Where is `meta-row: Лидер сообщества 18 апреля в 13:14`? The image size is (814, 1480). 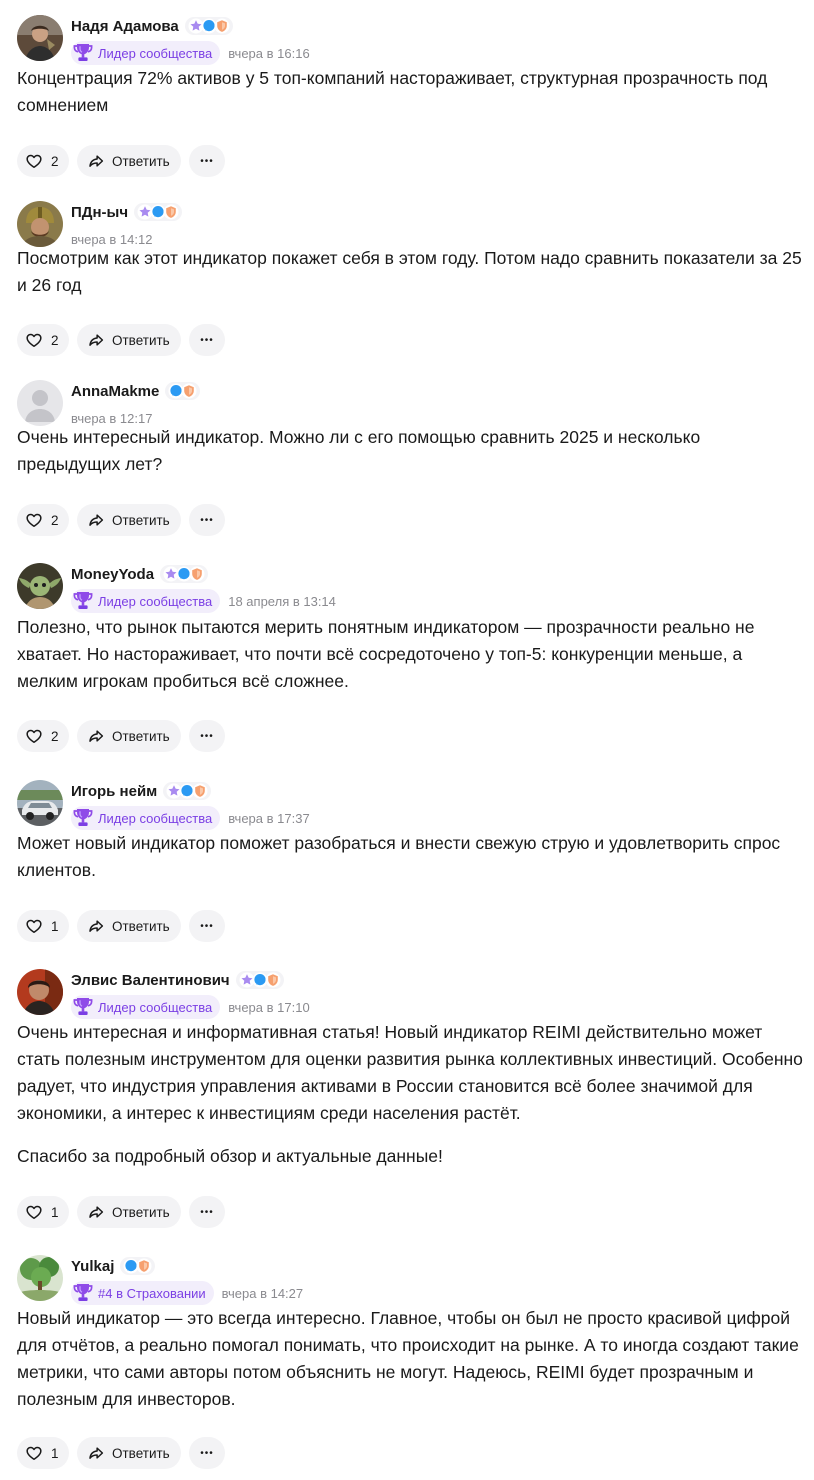 meta-row: Лидер сообщества 18 апреля в 13:14 is located at coordinates (203, 601).